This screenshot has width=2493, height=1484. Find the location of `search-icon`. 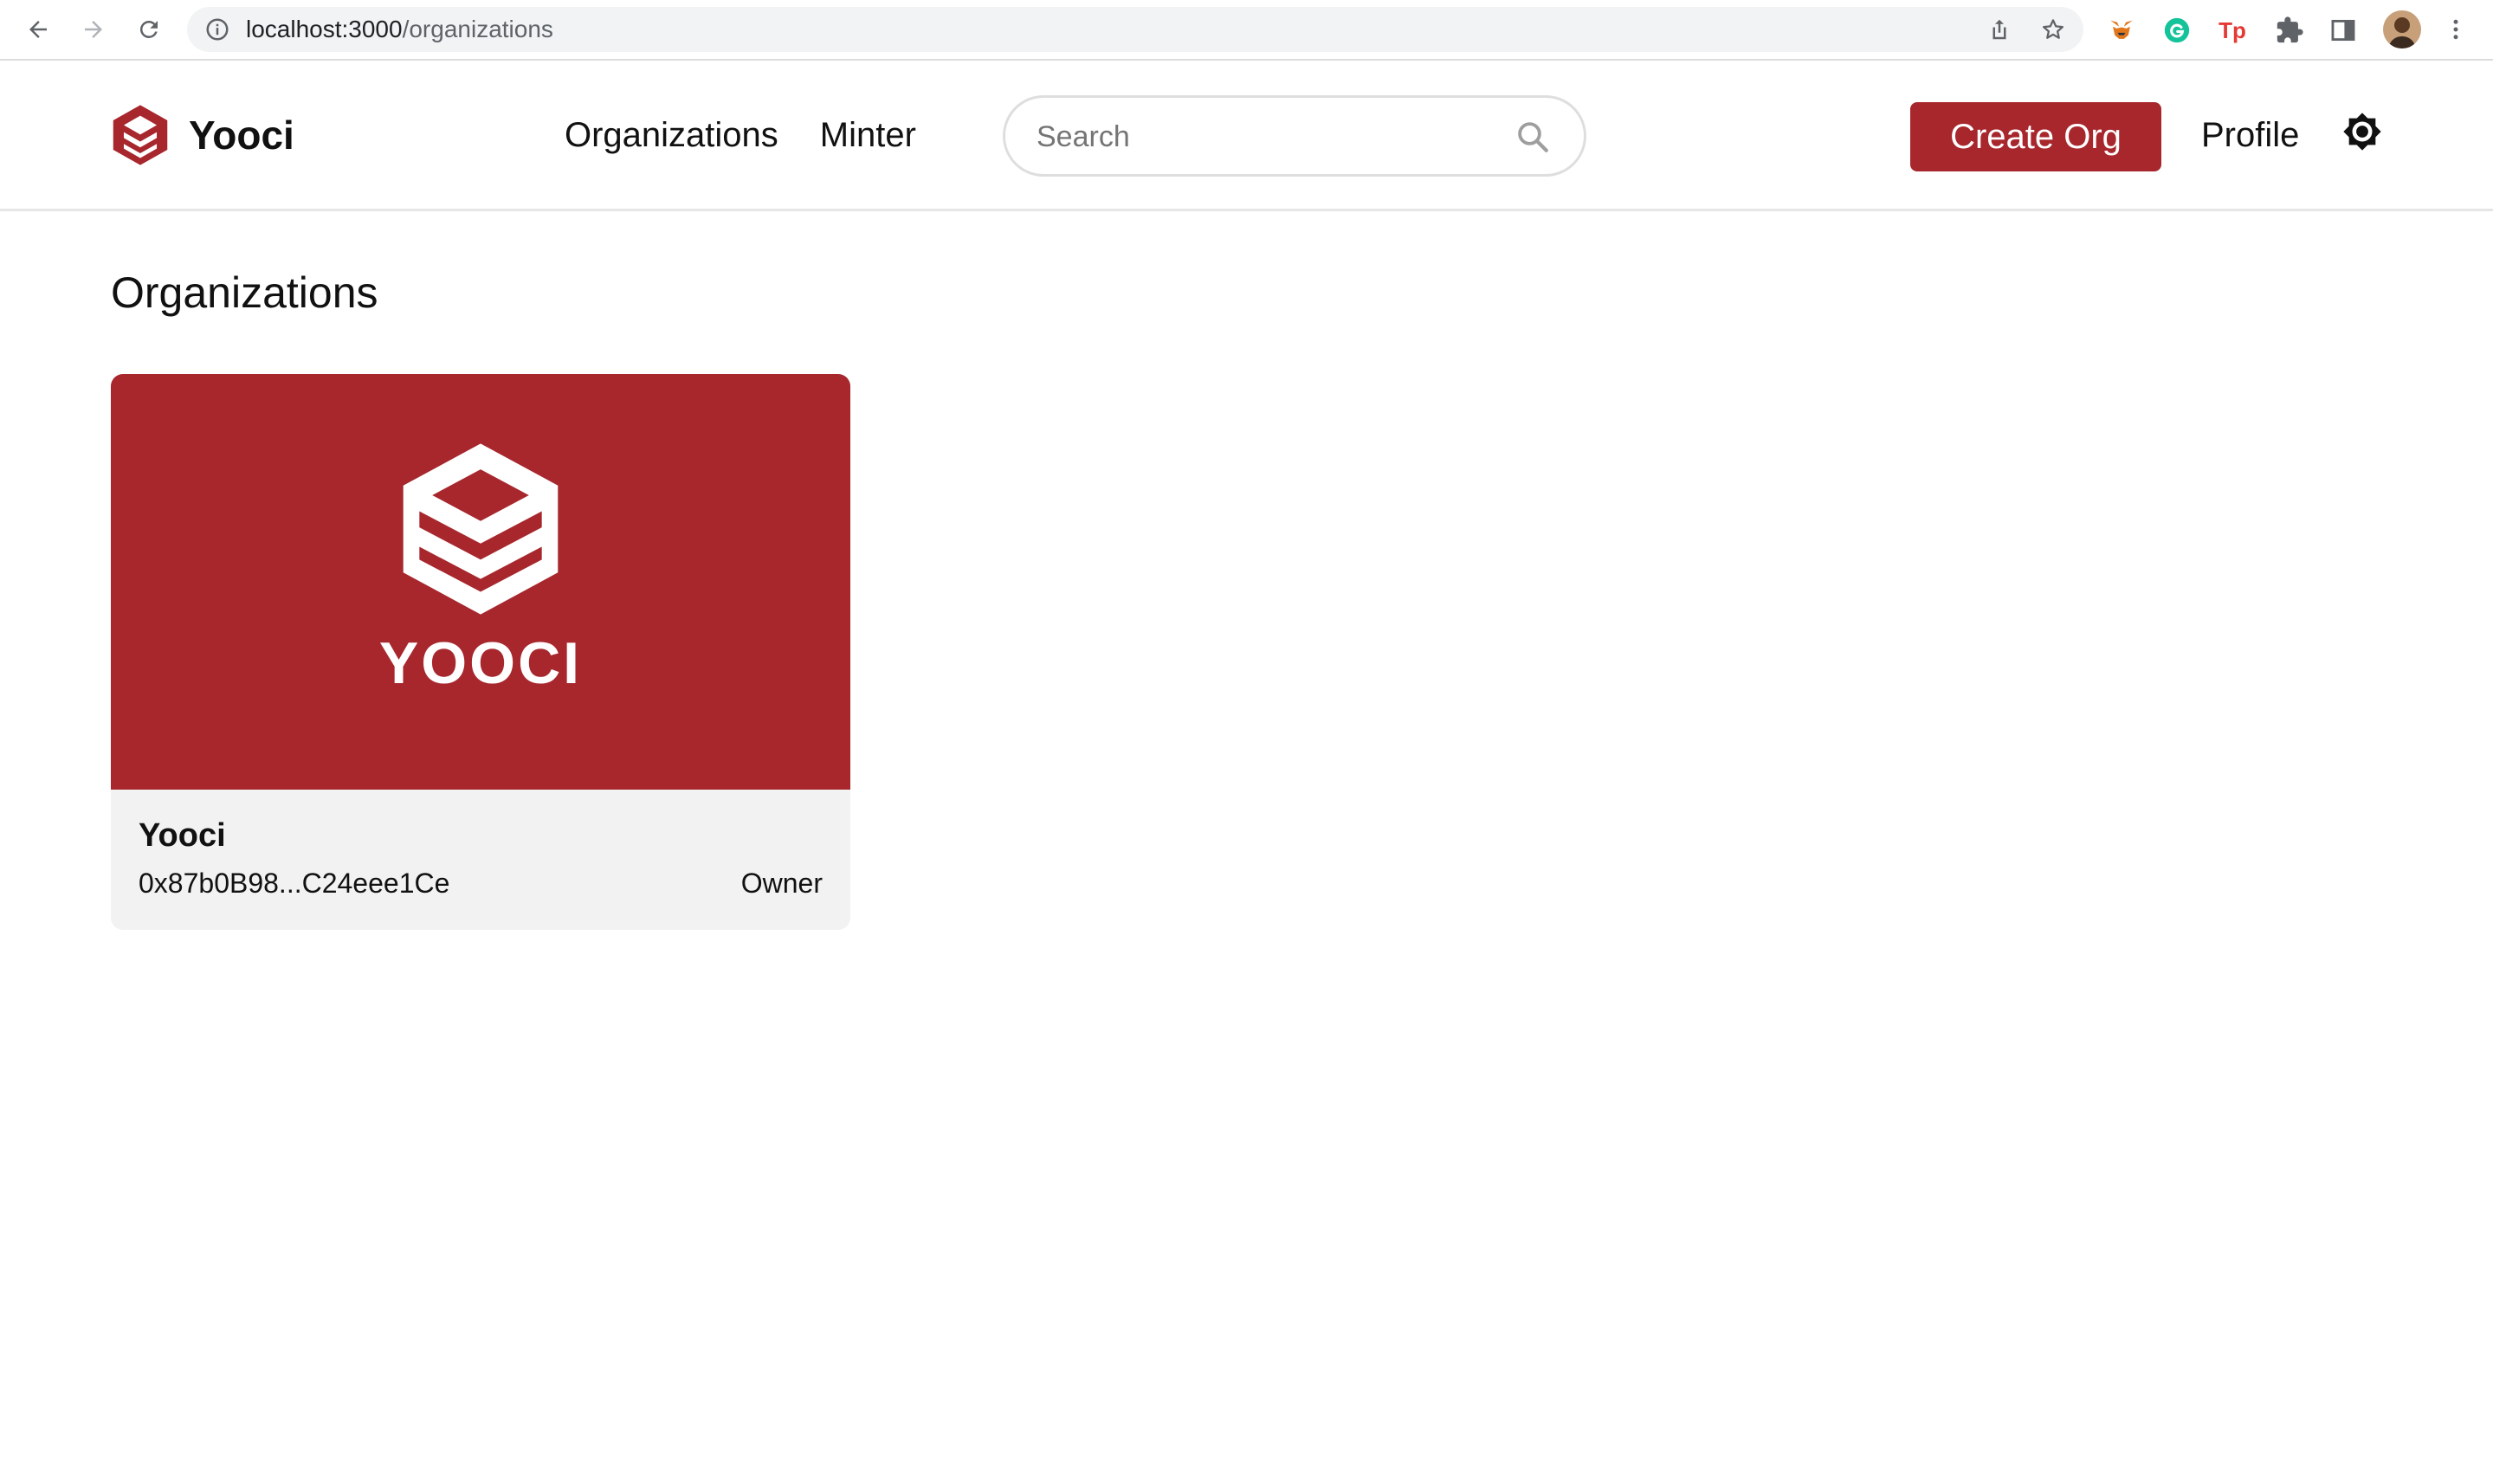

search-icon is located at coordinates (1533, 137).